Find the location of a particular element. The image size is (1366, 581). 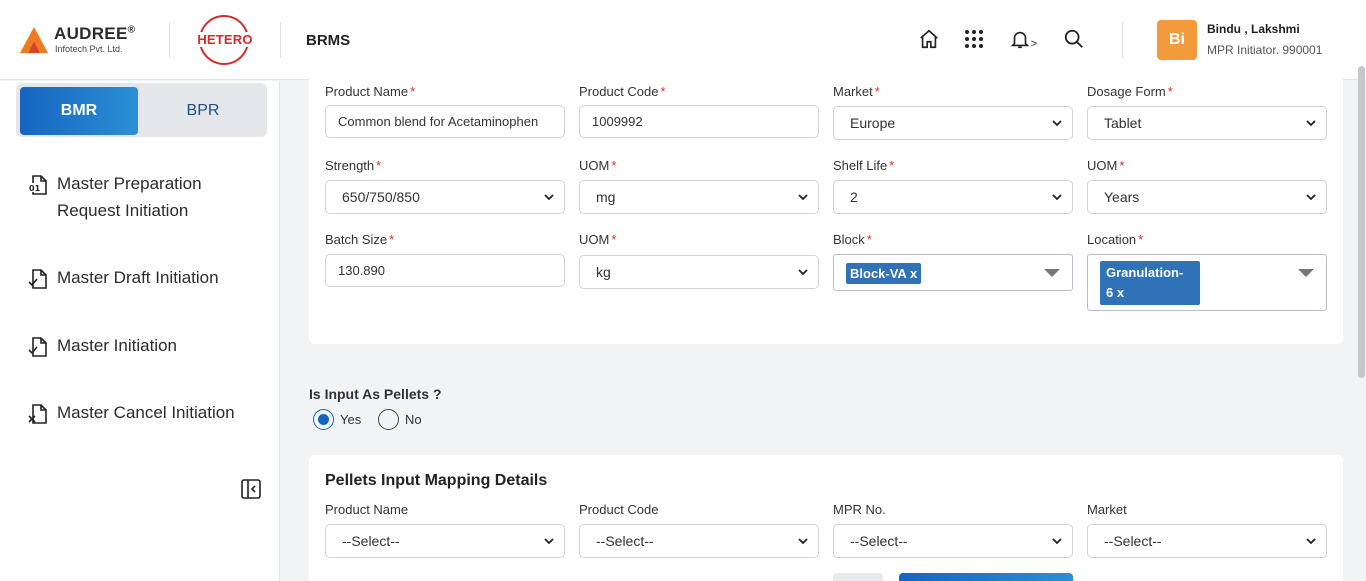

location-chip: Granulation- 6 x is located at coordinates (1150, 283).